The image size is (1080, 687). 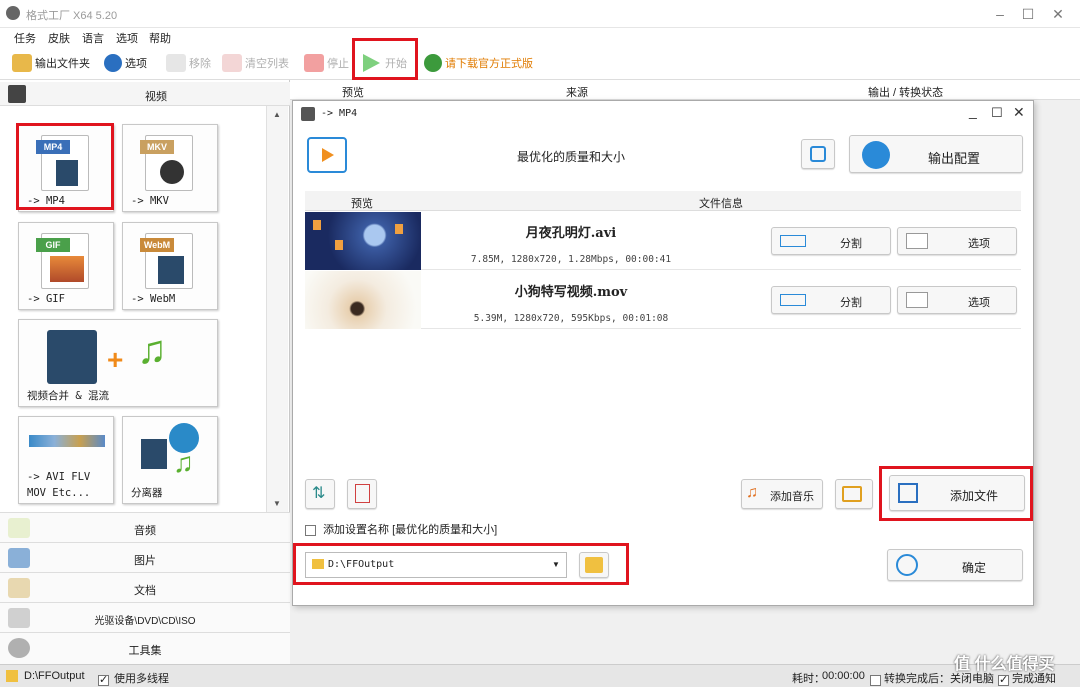 I want to click on col-output-status: 输出 / 转换状态, so click(x=906, y=93).